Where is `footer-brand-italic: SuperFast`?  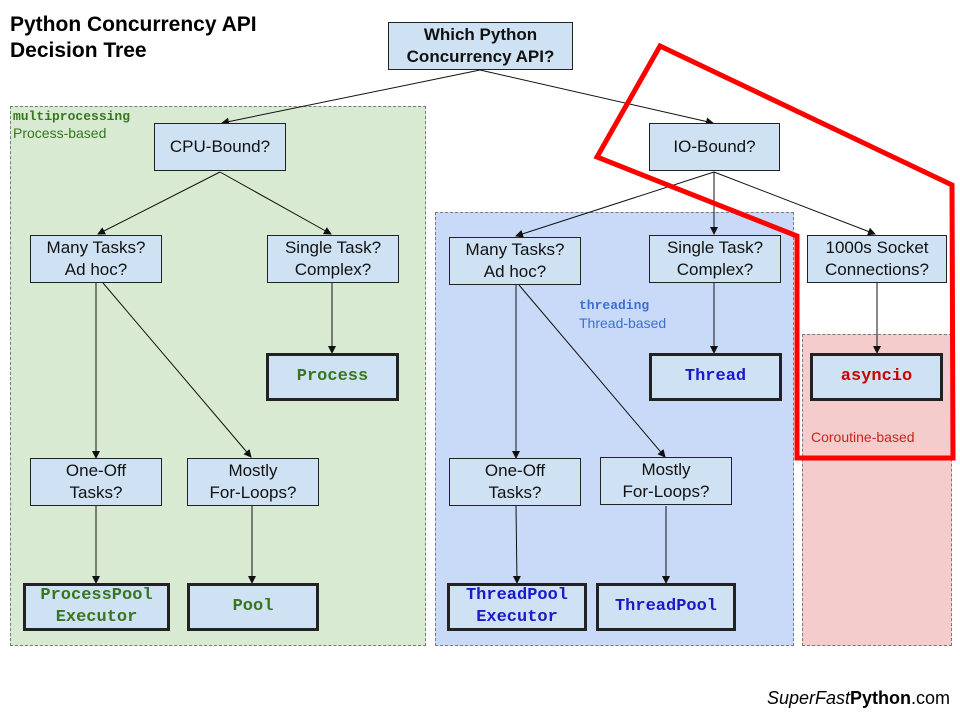 footer-brand-italic: SuperFast is located at coordinates (808, 698).